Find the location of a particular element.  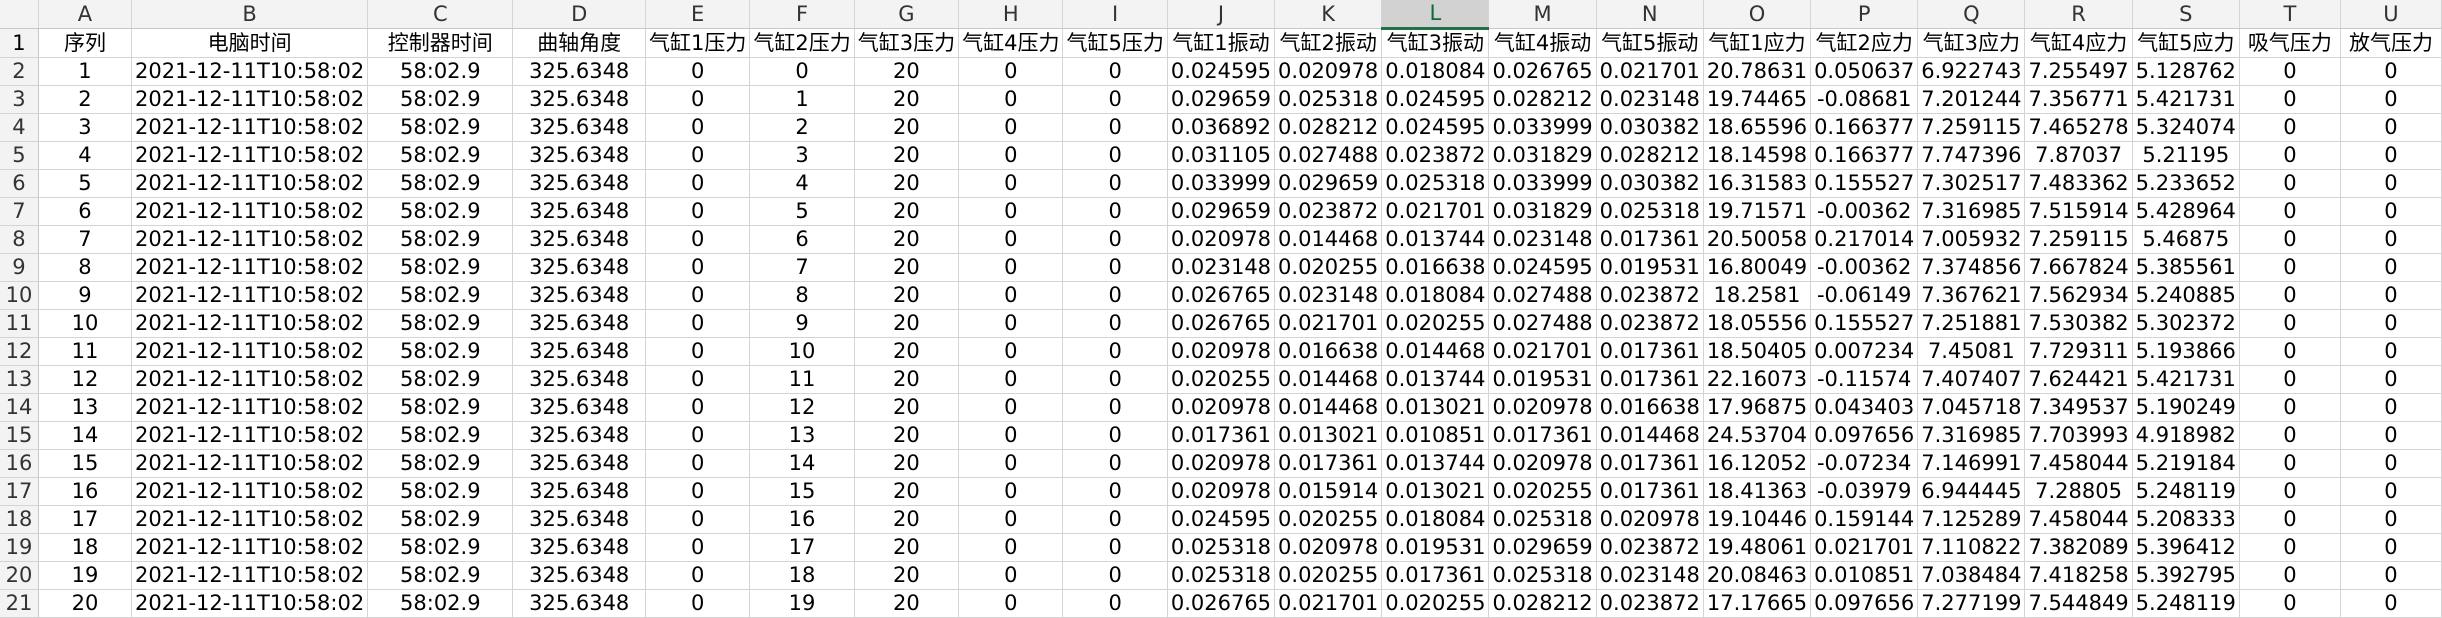

cell-R: 7.28805 is located at coordinates (2078, 491).